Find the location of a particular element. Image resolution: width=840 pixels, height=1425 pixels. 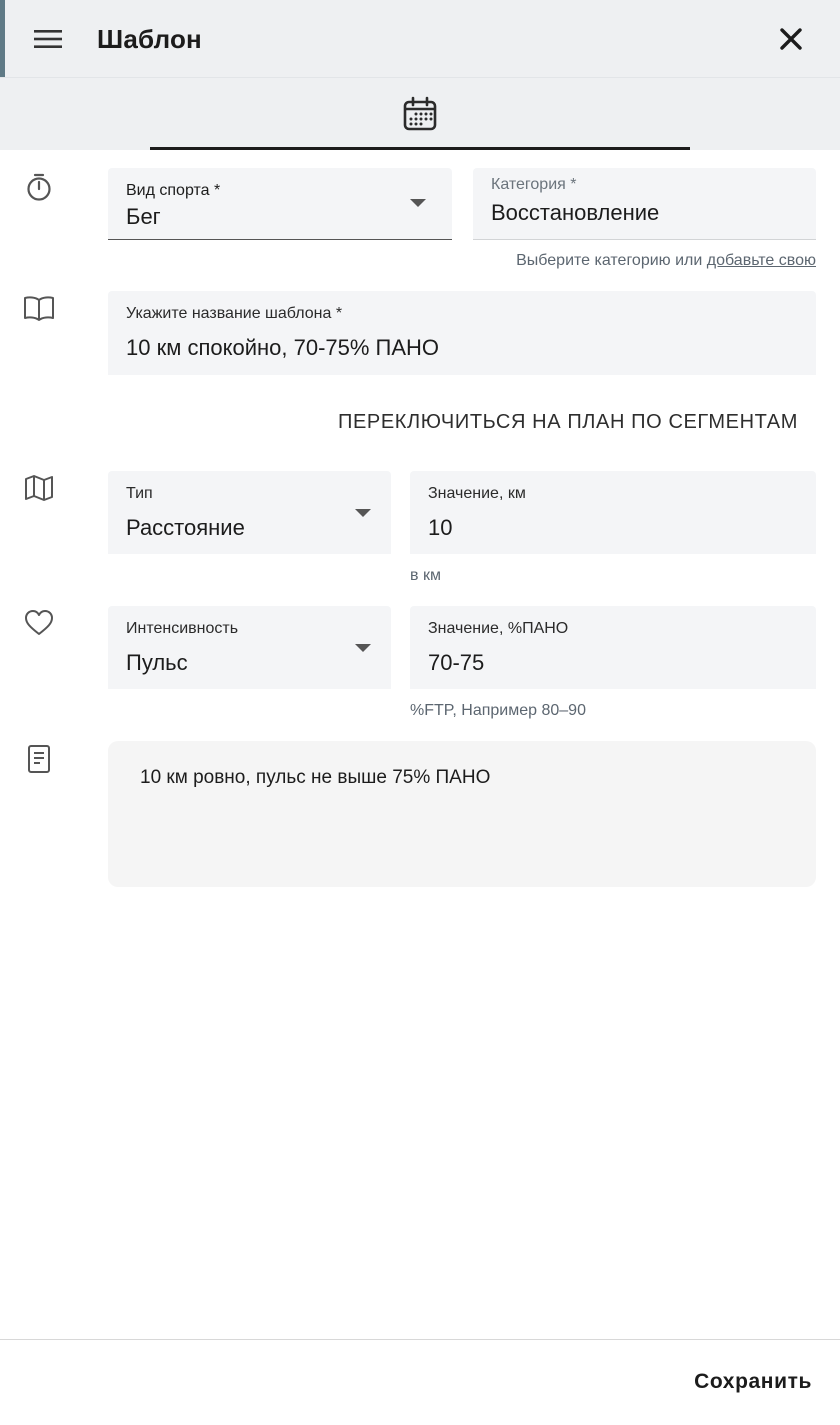

map-icon-wrap is located at coordinates (39, 488).